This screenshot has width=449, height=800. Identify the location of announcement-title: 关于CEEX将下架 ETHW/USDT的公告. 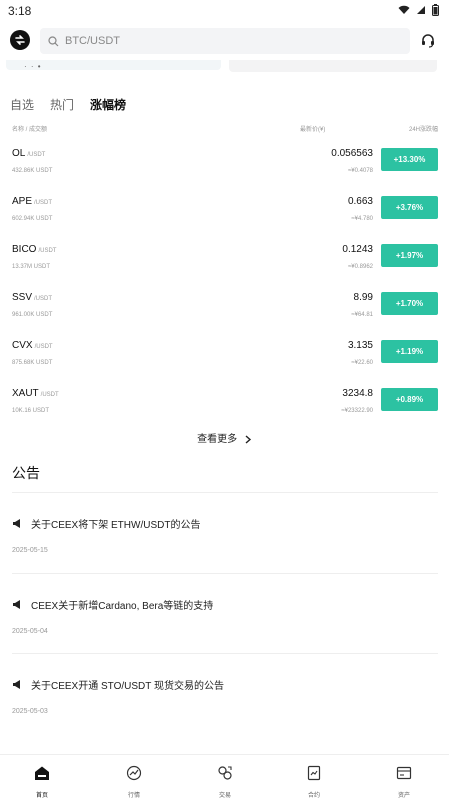
(116, 525).